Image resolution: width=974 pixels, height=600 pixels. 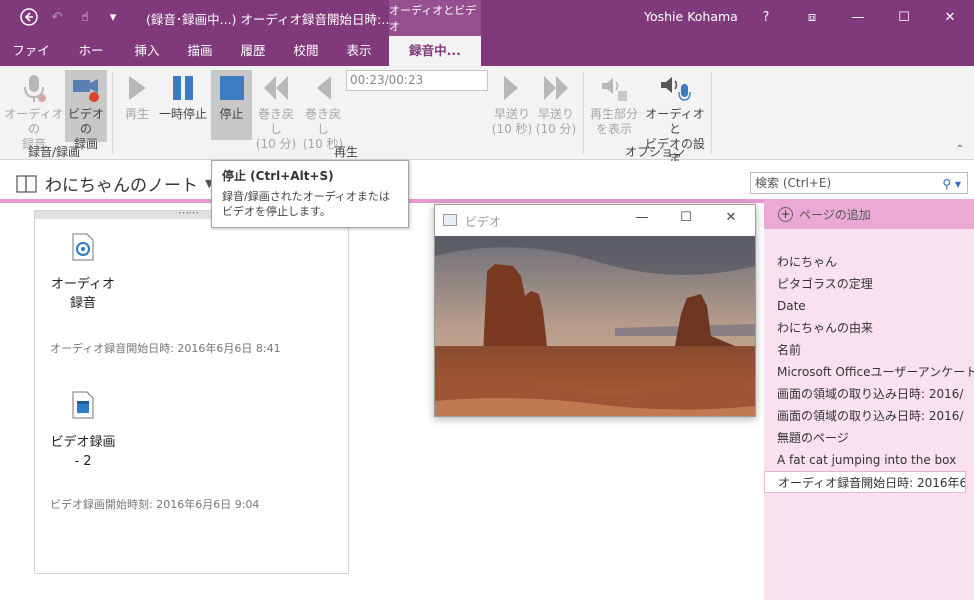 I want to click on playback-time-display: 00:23/00:23, so click(x=417, y=80).